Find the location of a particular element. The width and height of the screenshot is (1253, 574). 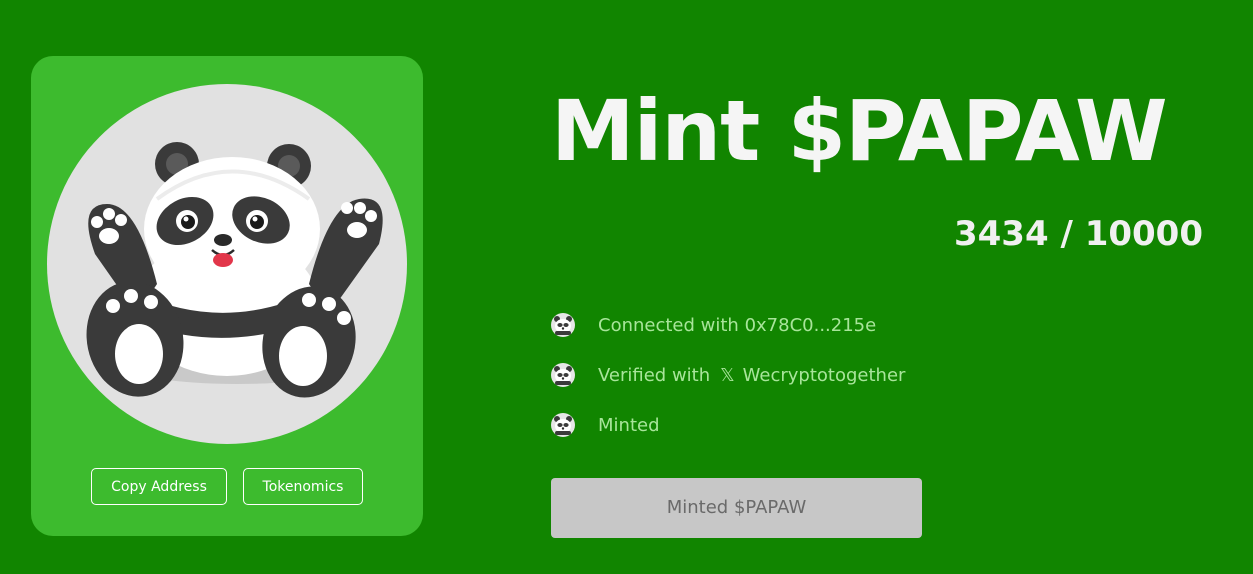

status-verified: Verified with 𝕏 Wecryptotogether is located at coordinates (727, 375).